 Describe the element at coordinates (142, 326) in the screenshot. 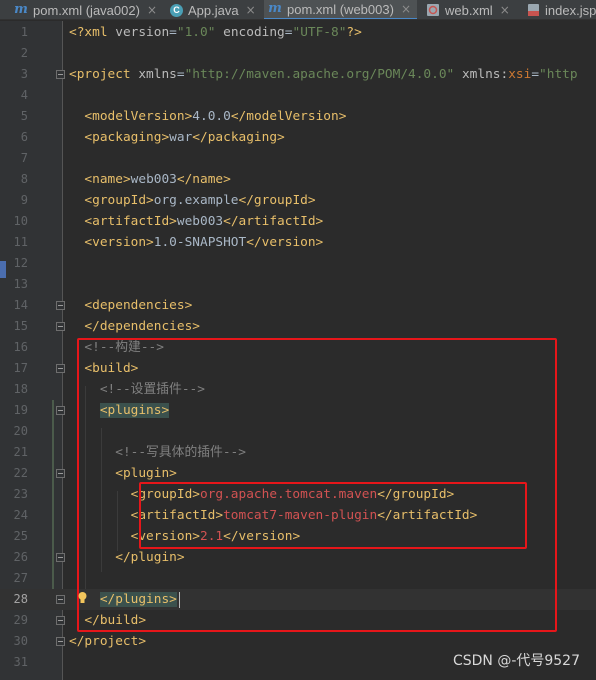

I see `code-text: </dependencies>` at that location.